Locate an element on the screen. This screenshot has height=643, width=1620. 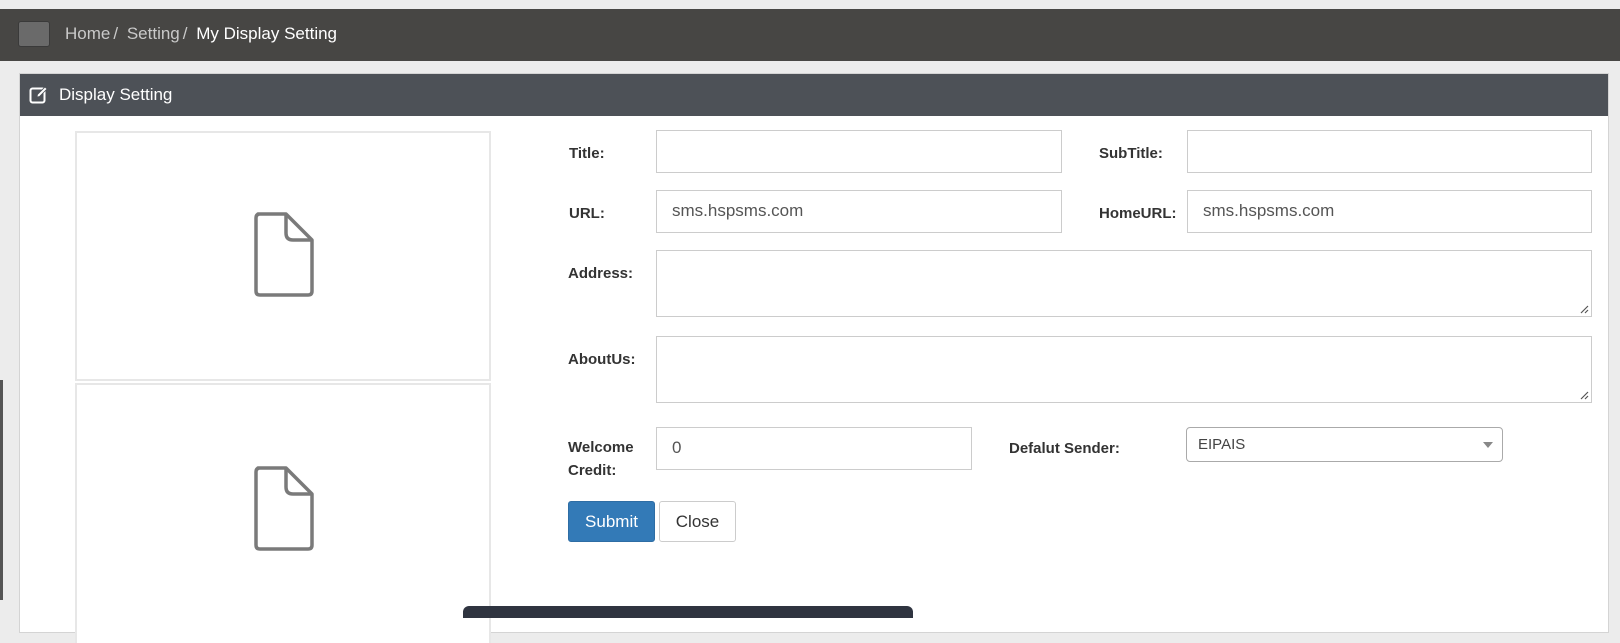
breadcrumb-home: Home is located at coordinates (87, 33).